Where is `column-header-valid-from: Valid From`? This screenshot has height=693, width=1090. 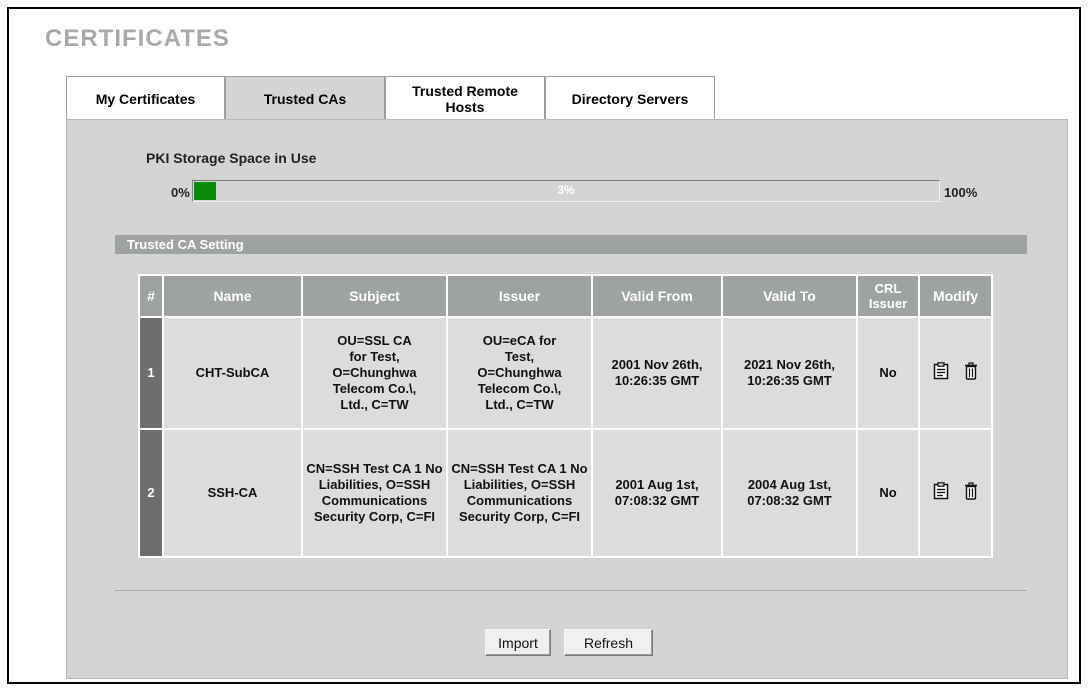
column-header-valid-from: Valid From is located at coordinates (657, 296).